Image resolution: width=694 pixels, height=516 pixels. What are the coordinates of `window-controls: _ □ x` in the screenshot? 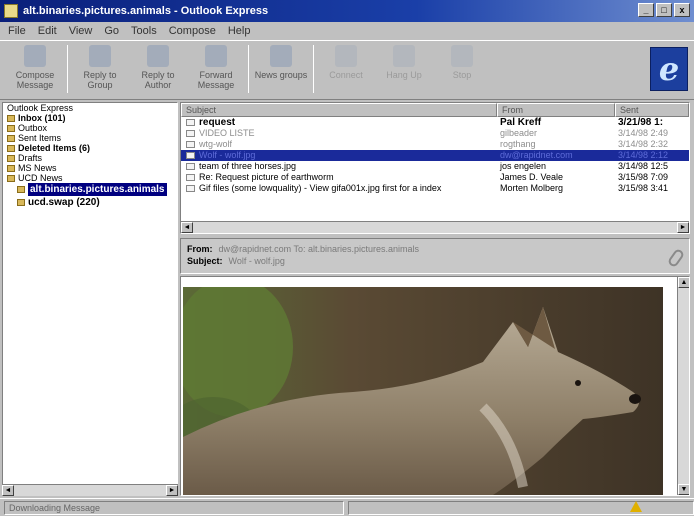 It's located at (664, 10).